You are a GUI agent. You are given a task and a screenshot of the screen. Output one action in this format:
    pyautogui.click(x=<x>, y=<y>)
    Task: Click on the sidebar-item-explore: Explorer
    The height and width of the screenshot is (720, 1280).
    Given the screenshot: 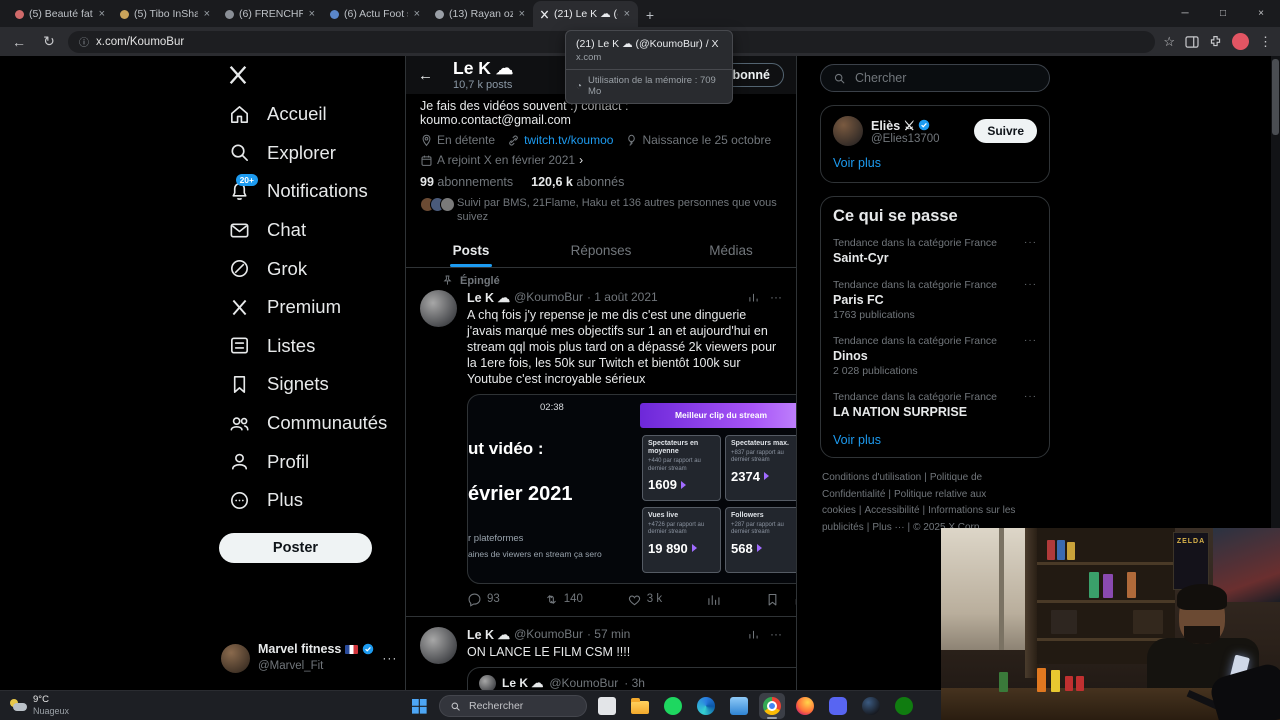 What is the action you would take?
    pyautogui.click(x=310, y=153)
    